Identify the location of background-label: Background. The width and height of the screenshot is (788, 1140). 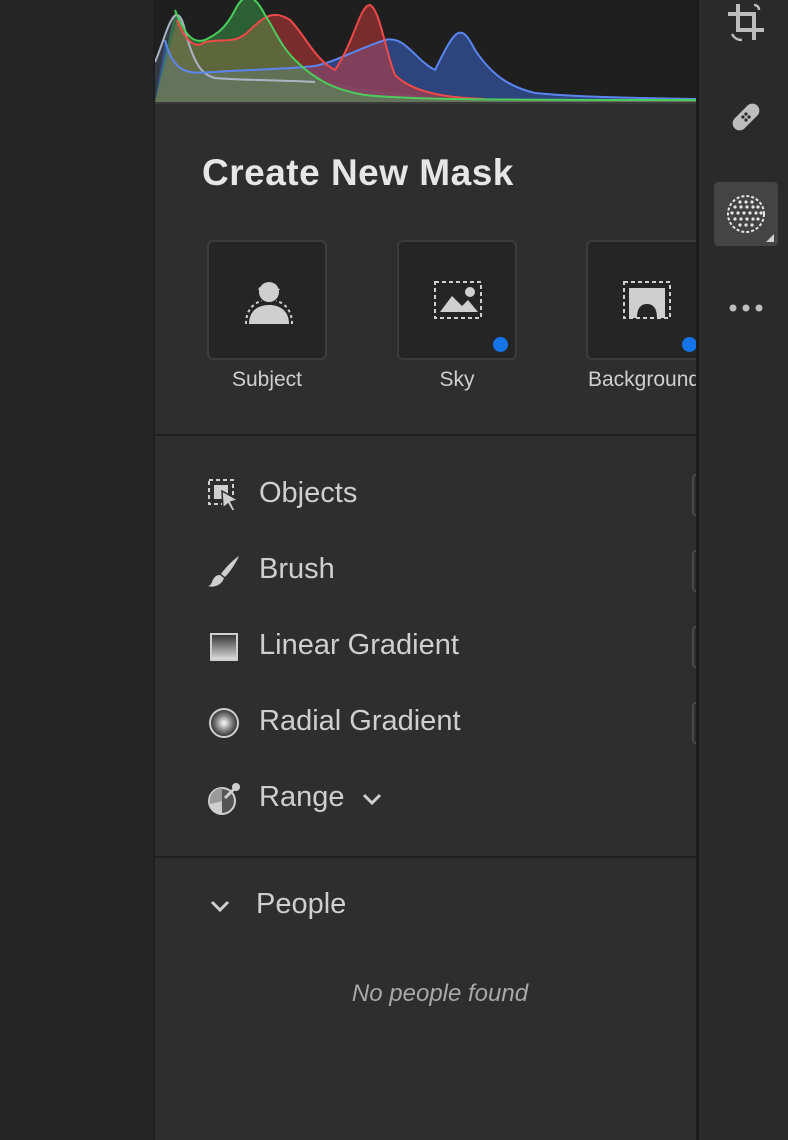
(642, 379).